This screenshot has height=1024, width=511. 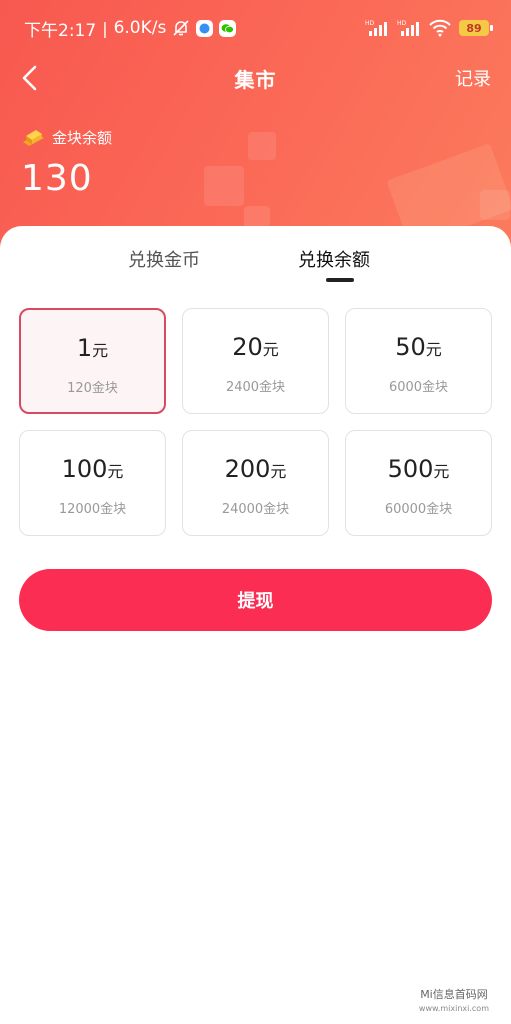 I want to click on page-title: 集市, so click(x=255, y=79).